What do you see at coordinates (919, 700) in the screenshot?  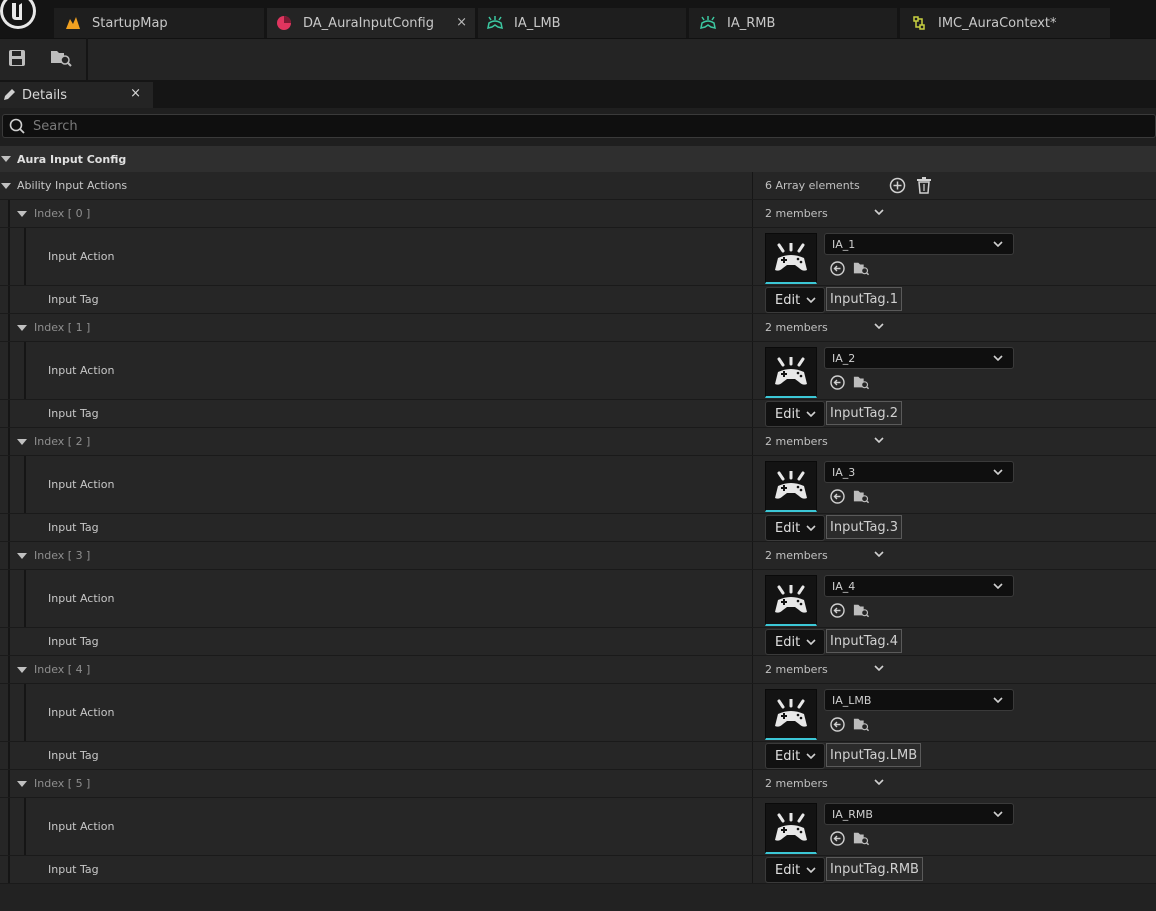 I see `asset-picker: IA_LMB` at bounding box center [919, 700].